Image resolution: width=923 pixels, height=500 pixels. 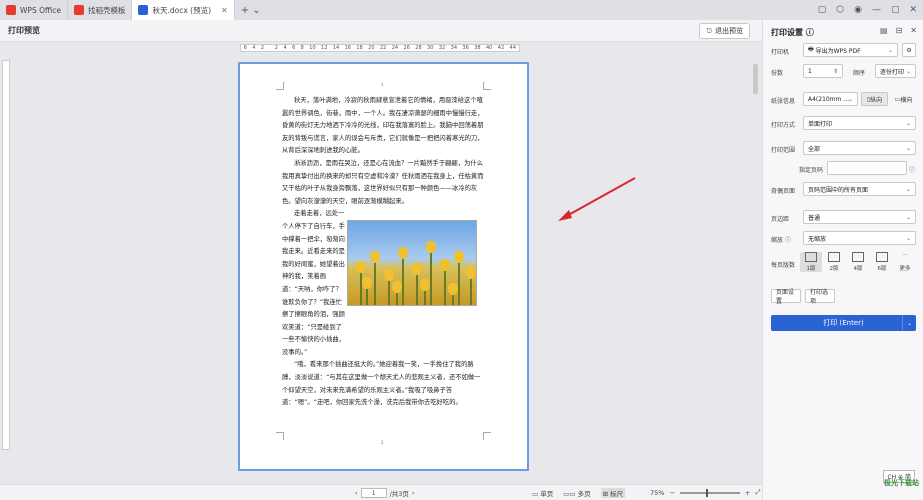 What do you see at coordinates (811, 262) in the screenshot?
I see `layout-1-button: 1版` at bounding box center [811, 262].